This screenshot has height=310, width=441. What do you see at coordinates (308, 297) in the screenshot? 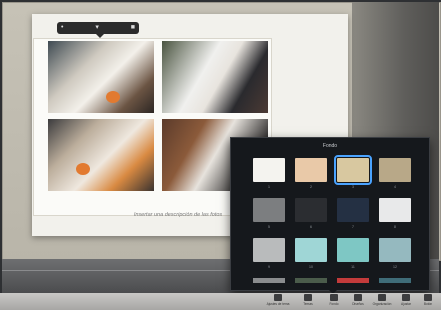
I see `themes-icon` at bounding box center [308, 297].